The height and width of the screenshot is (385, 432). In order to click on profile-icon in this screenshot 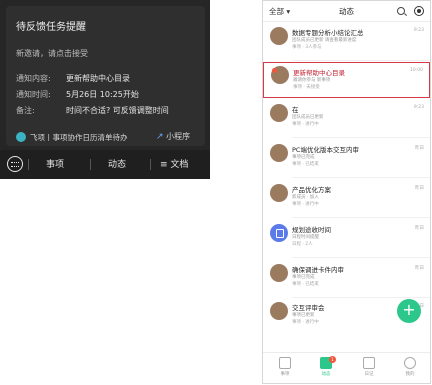, I will do `click(410, 363)`.